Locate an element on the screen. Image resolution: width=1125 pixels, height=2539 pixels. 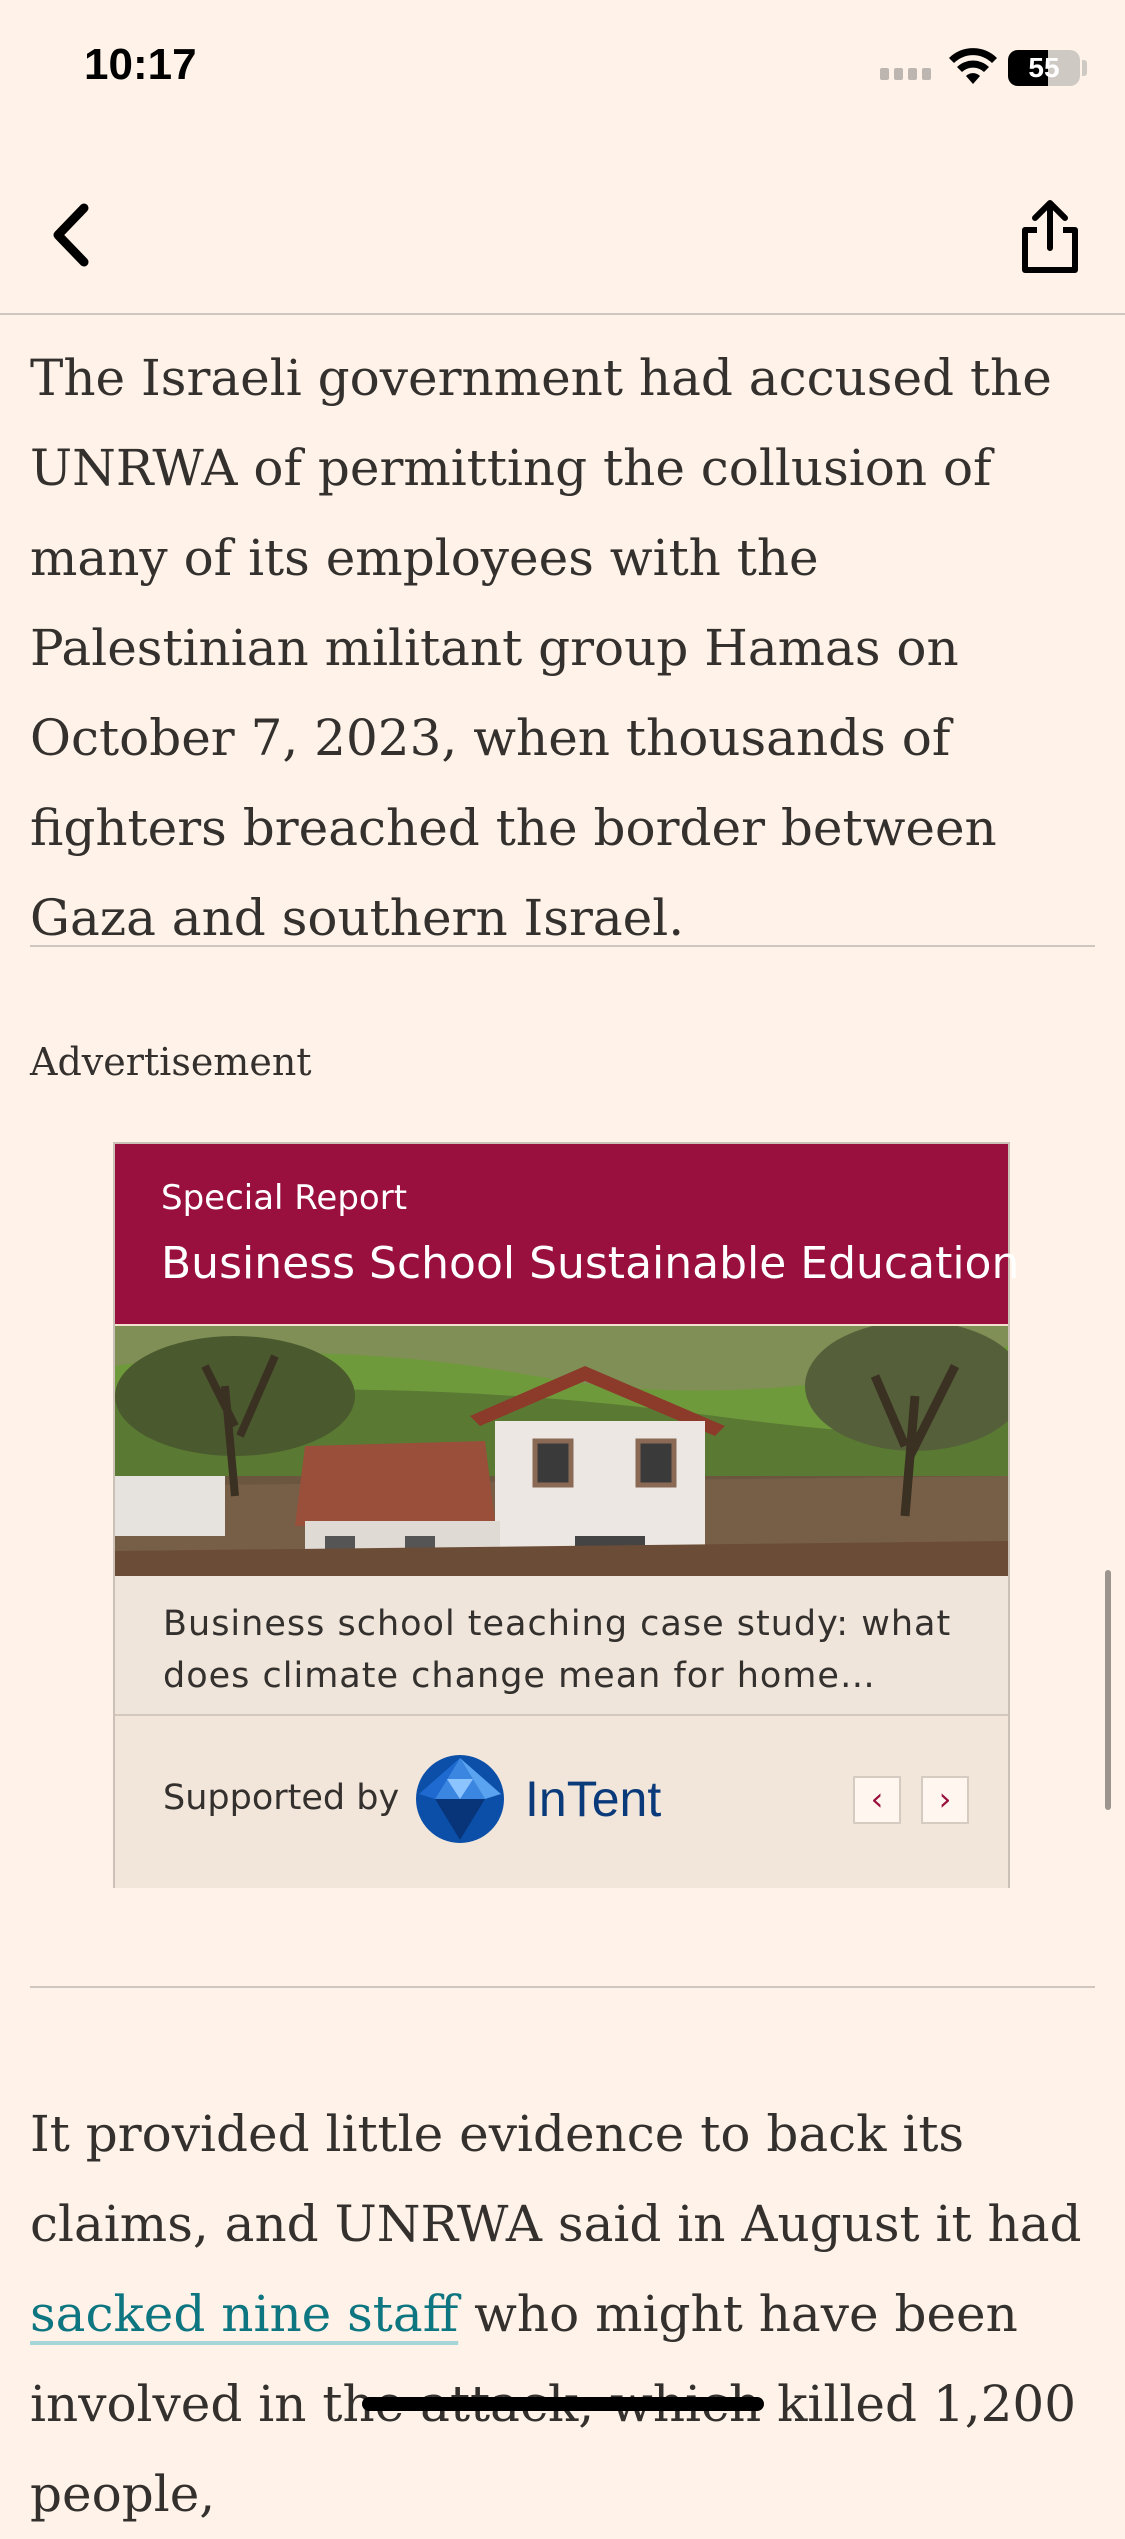
ad-previous-button: ‹ is located at coordinates (877, 1800).